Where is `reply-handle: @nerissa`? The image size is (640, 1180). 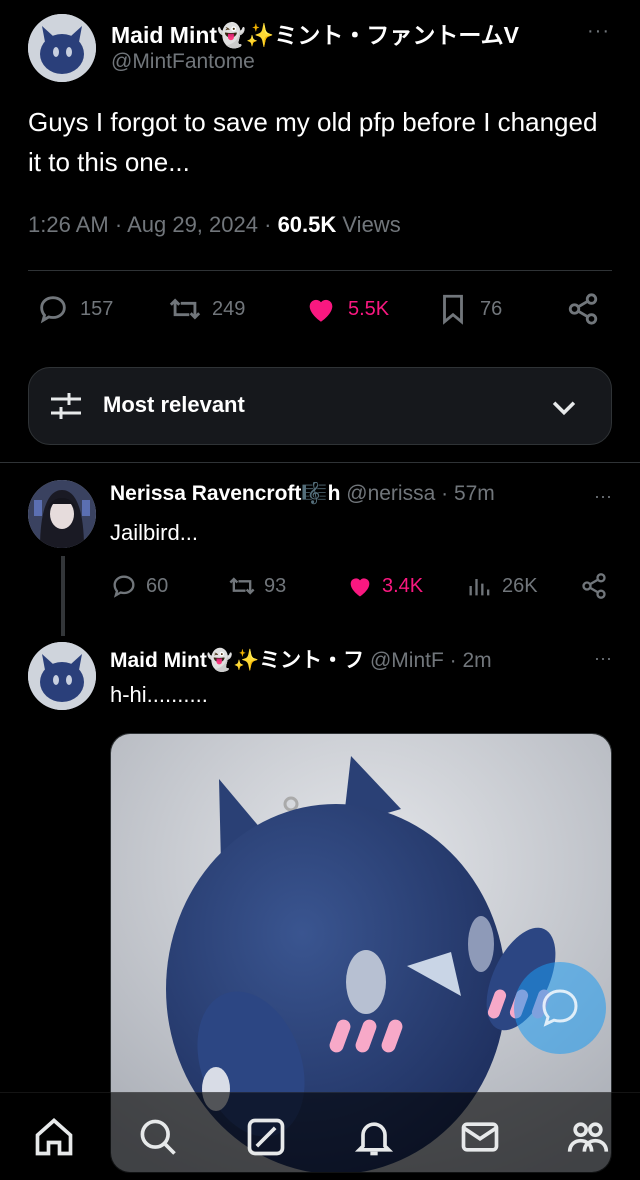
reply-handle: @nerissa is located at coordinates (390, 493).